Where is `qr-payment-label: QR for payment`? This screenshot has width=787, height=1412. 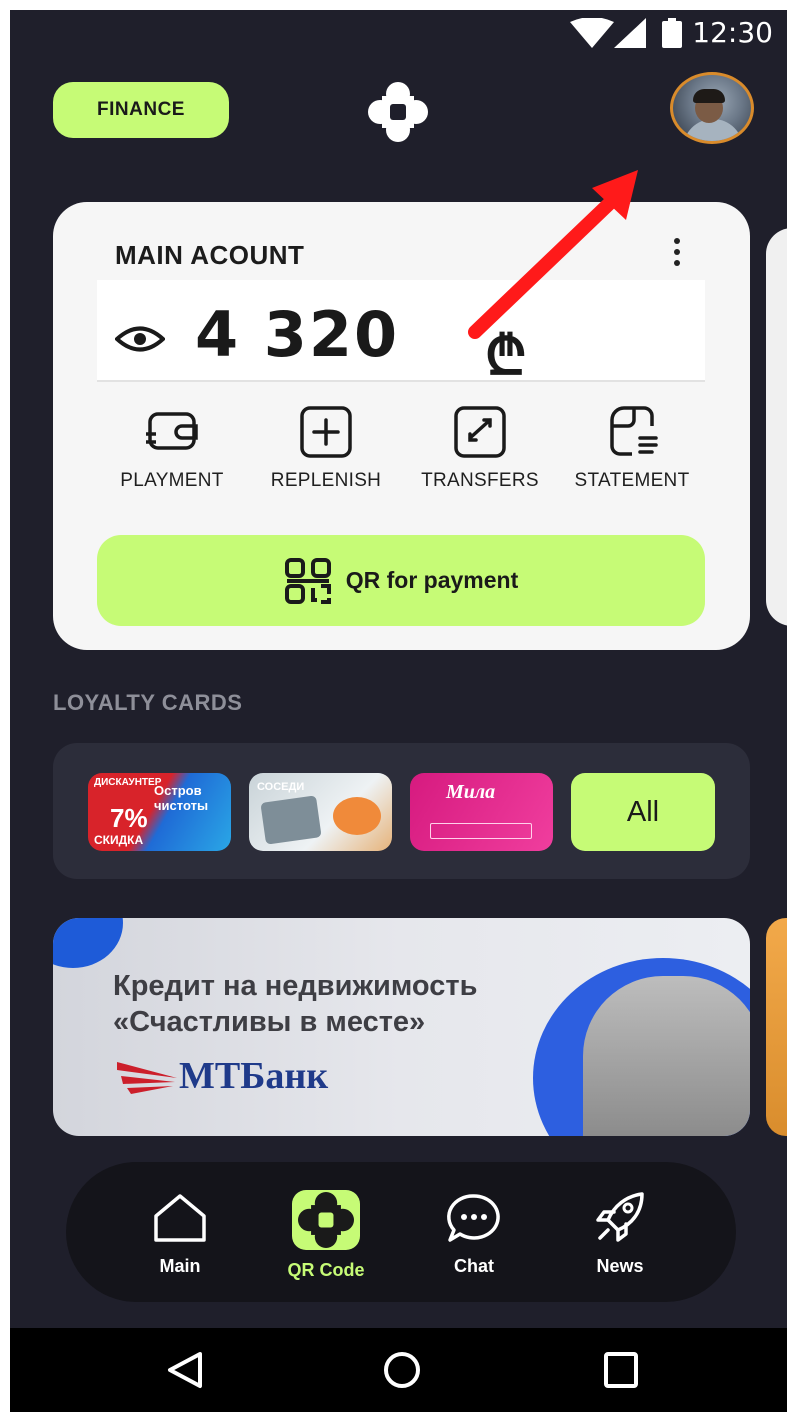
qr-payment-label: QR for payment is located at coordinates (432, 580).